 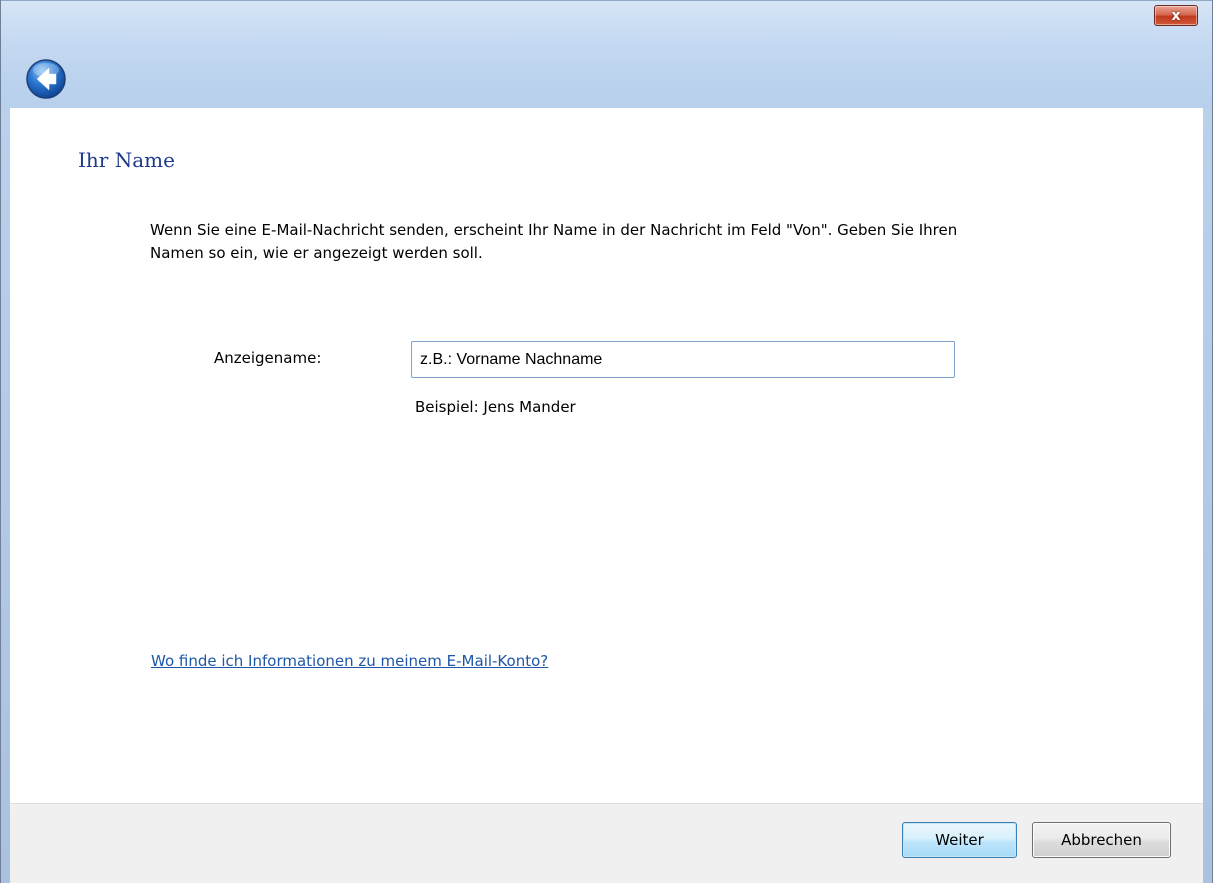 What do you see at coordinates (1207, 495) in the screenshot?
I see `window-frame-right` at bounding box center [1207, 495].